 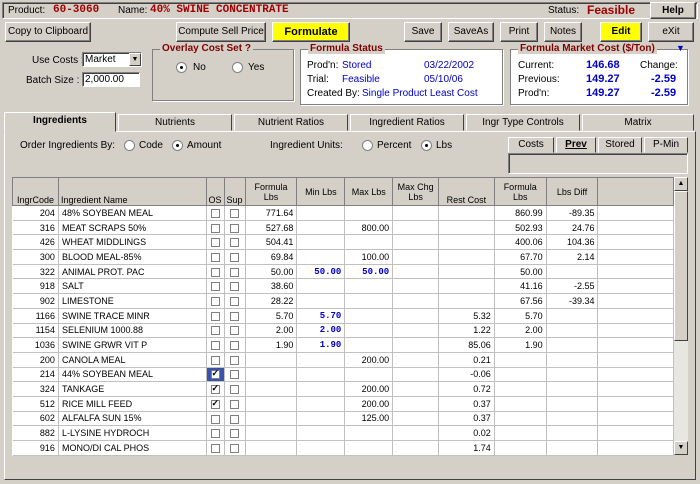 What do you see at coordinates (520, 316) in the screenshot?
I see `prev-formula-lbs-cell: 5.70` at bounding box center [520, 316].